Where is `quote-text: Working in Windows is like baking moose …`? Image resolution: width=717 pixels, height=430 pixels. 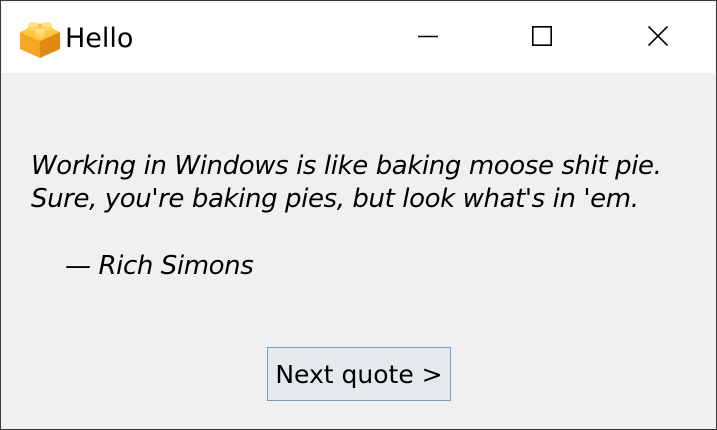 quote-text: Working in Windows is like baking moose … is located at coordinates (346, 182).